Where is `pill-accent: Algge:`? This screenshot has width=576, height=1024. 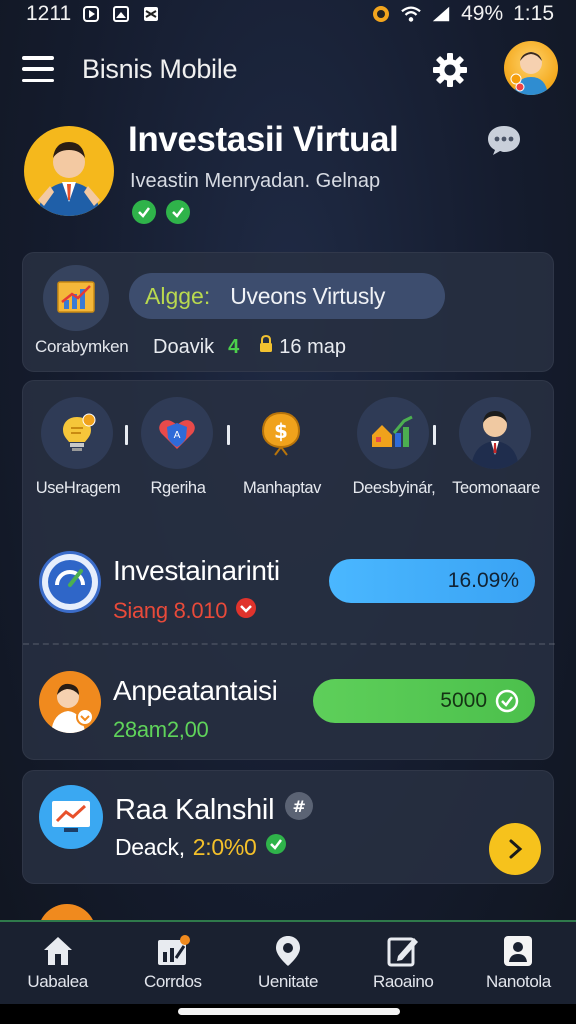
pill-accent: Algge: is located at coordinates (178, 295).